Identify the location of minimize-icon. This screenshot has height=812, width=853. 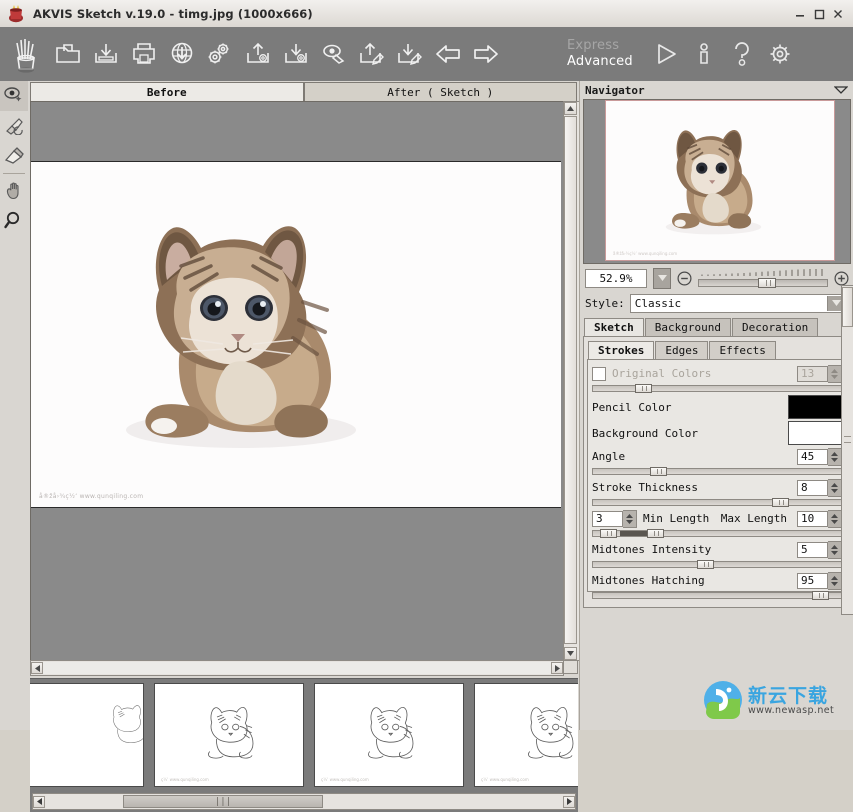
(799, 14).